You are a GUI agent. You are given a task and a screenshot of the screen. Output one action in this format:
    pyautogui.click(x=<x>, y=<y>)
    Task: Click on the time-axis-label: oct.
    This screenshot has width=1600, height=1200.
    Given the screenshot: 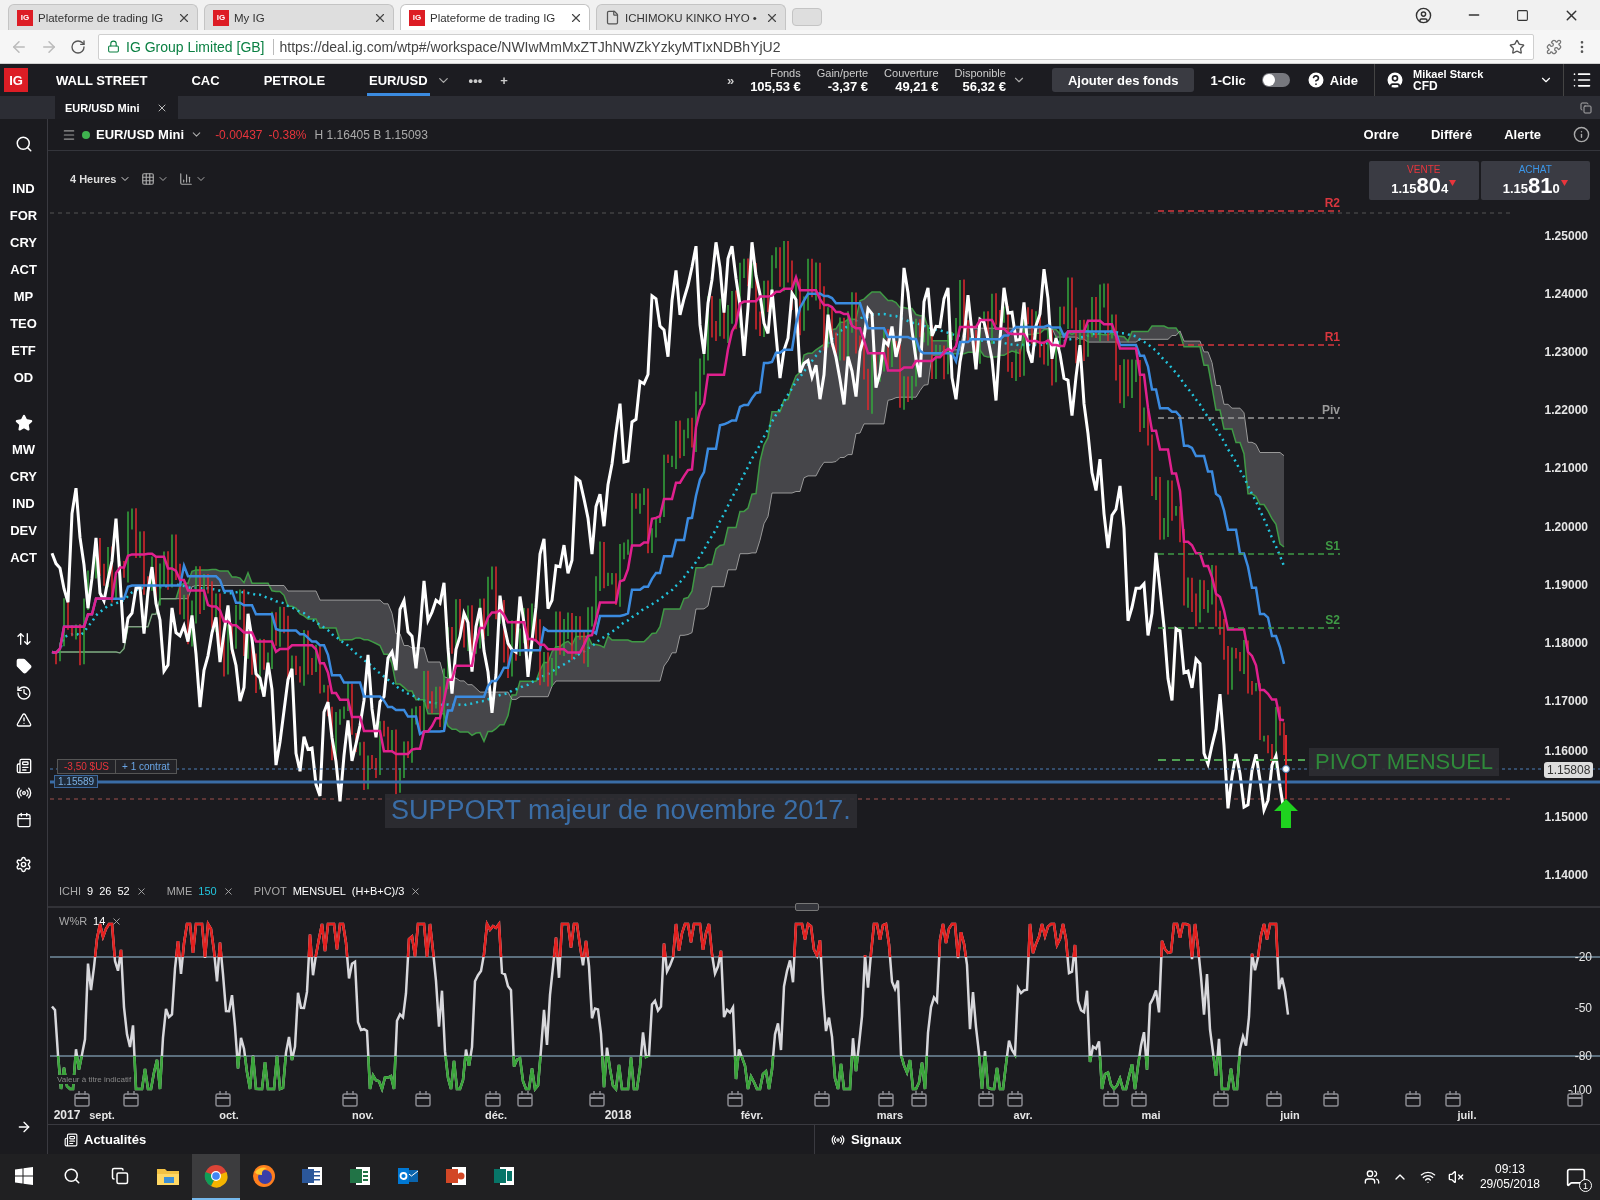 What is the action you would take?
    pyautogui.click(x=229, y=1115)
    